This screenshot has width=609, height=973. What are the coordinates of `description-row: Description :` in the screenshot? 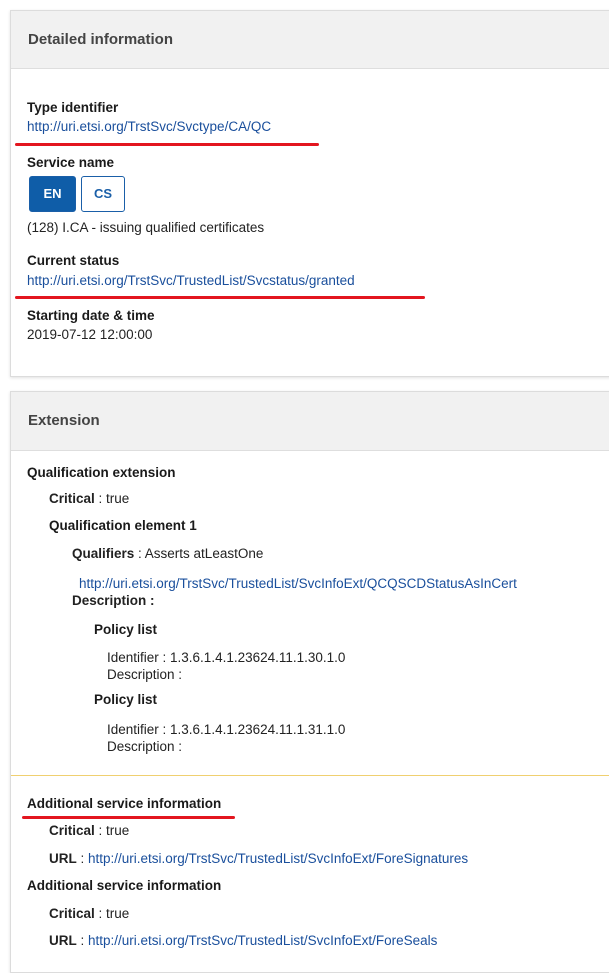 It's located at (113, 600).